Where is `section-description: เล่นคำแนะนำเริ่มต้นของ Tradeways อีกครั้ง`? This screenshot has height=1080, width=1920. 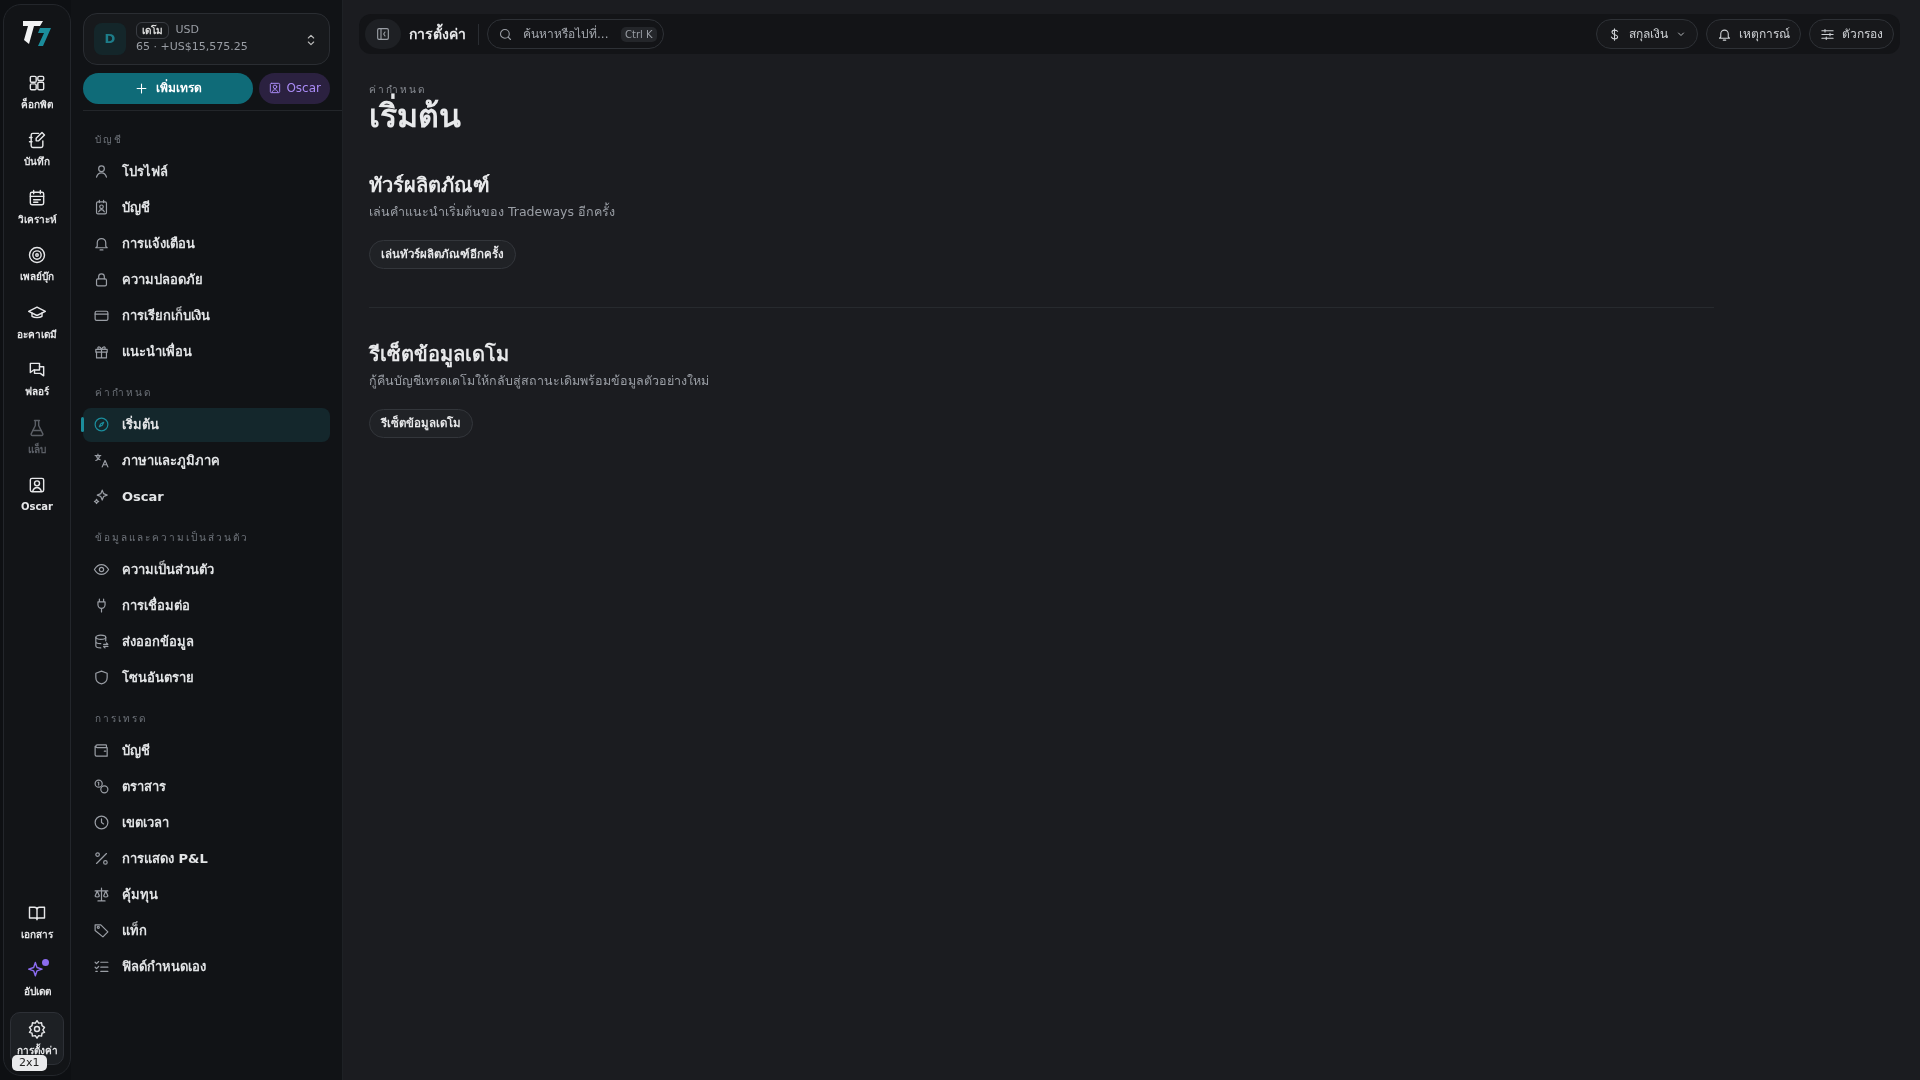
section-description: เล่นคำแนะนำเริ่มต้นของ Tradeways อีกครั้ง is located at coordinates (492, 212).